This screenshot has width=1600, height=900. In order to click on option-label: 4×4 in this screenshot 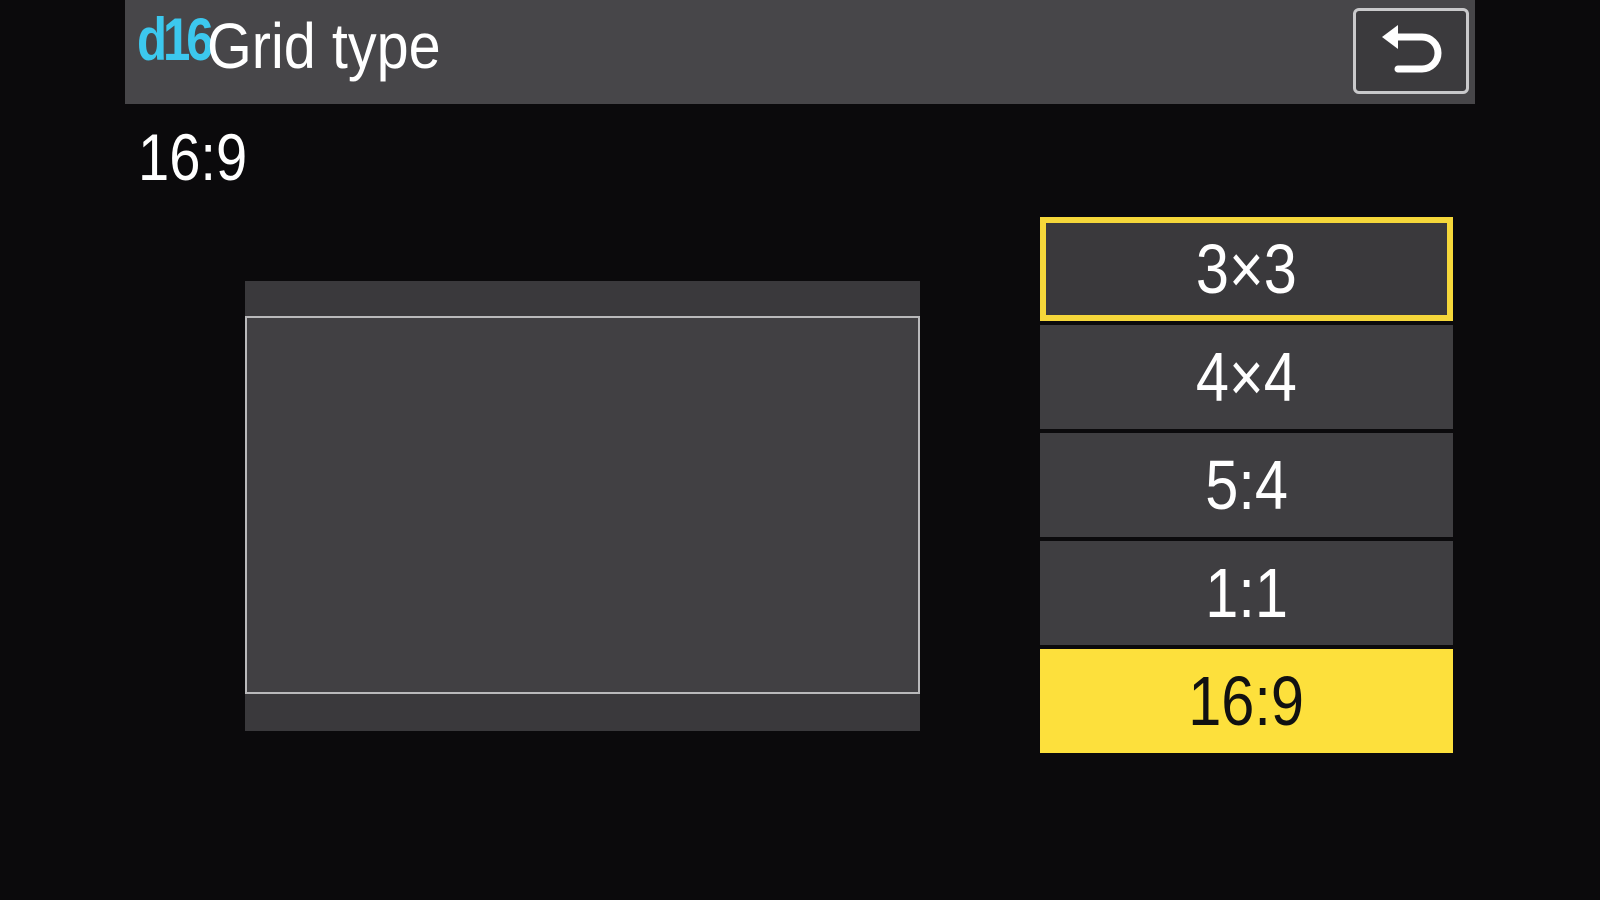, I will do `click(1246, 377)`.